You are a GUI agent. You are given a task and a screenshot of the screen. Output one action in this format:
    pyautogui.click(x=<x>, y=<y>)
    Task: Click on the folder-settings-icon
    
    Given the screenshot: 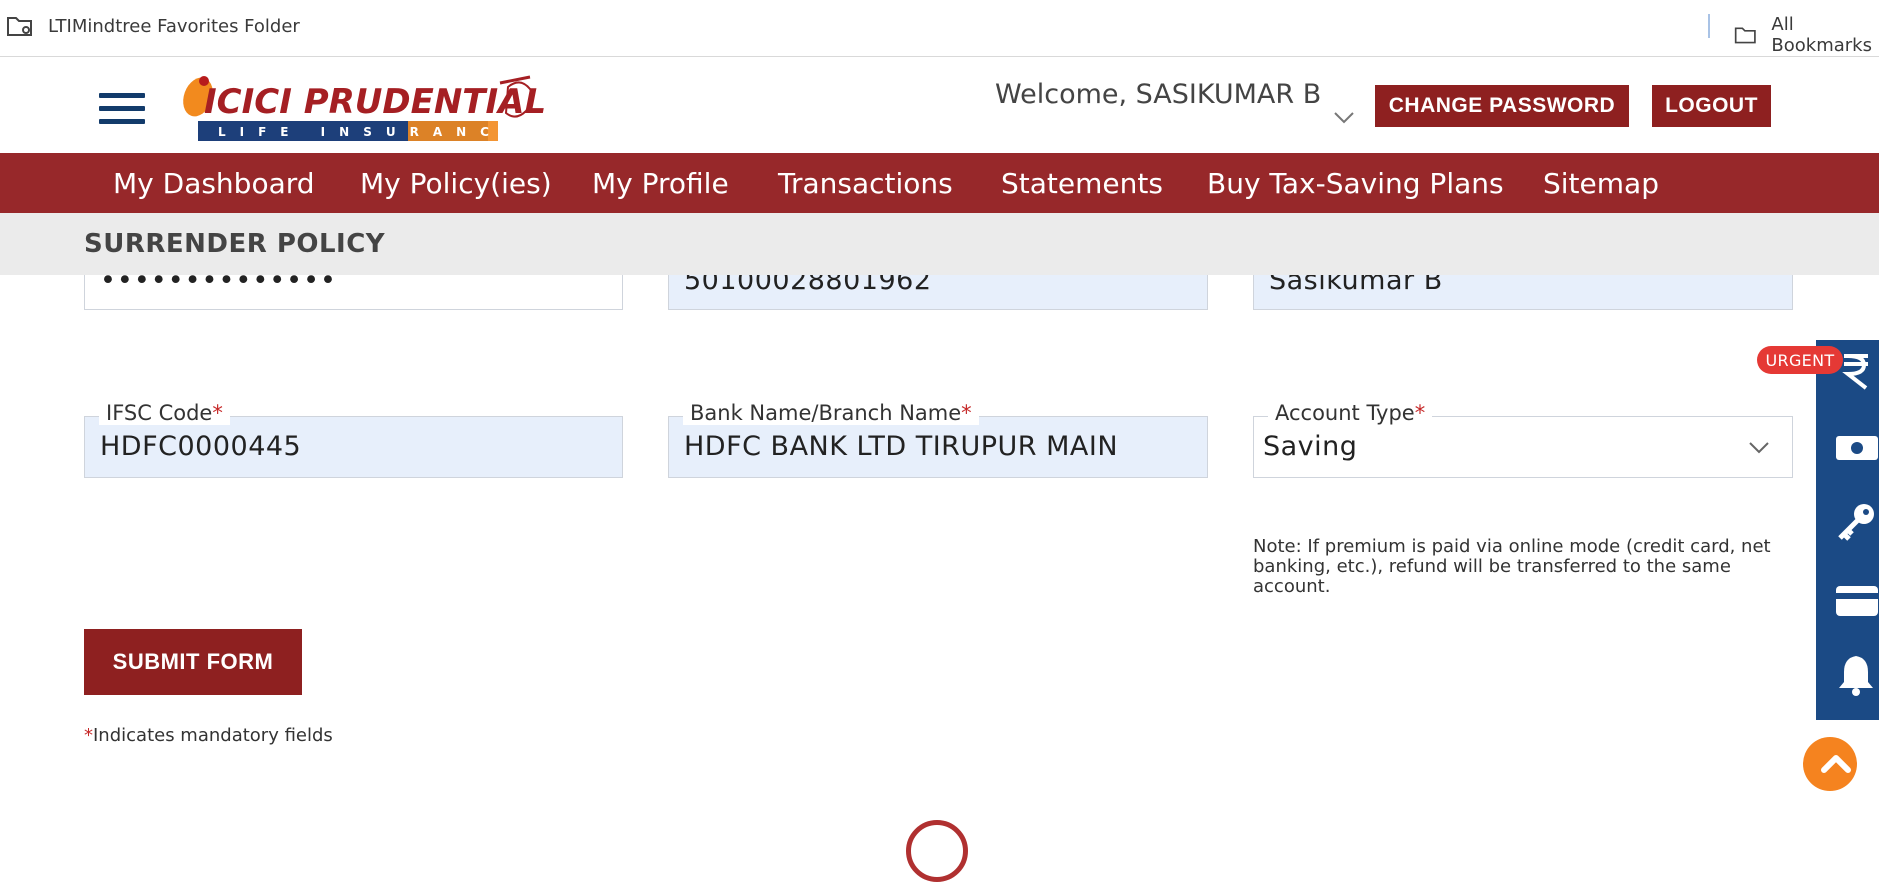 What is the action you would take?
    pyautogui.click(x=19, y=26)
    